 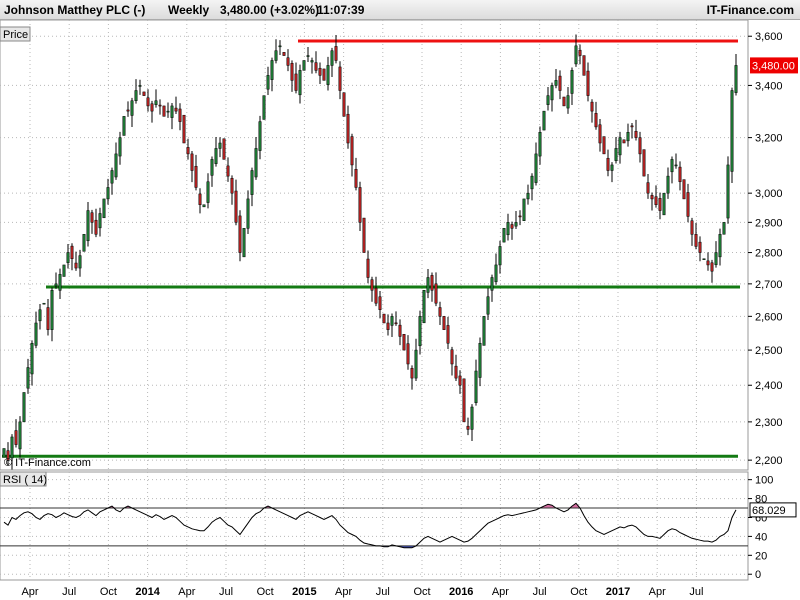 What do you see at coordinates (773, 66) in the screenshot?
I see `last-price-label: 3,480.00` at bounding box center [773, 66].